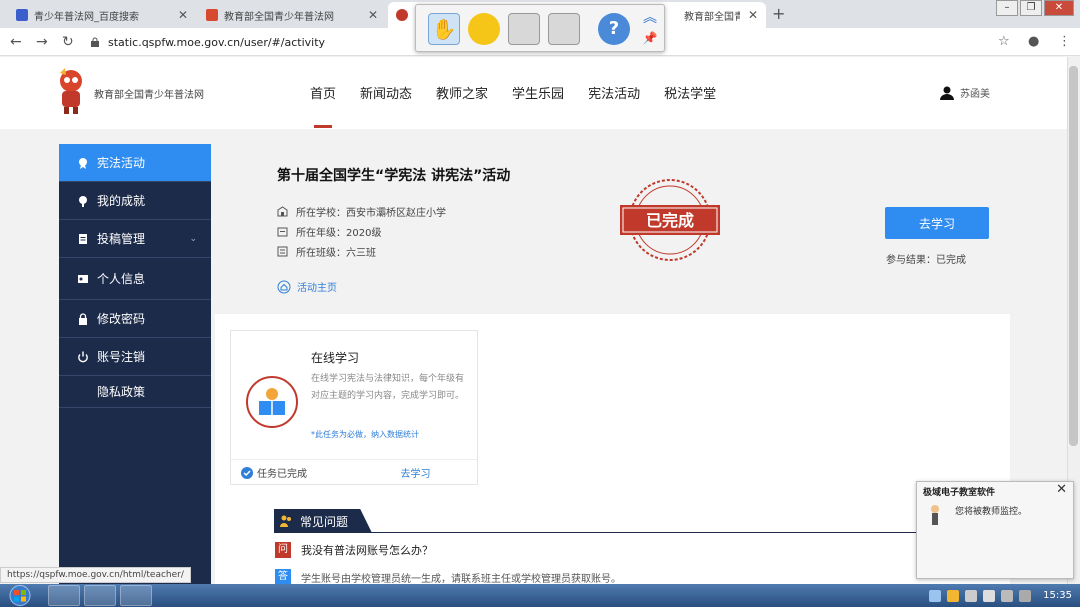 The width and height of the screenshot is (1080, 607). I want to click on nav-home: 首页, so click(323, 105).